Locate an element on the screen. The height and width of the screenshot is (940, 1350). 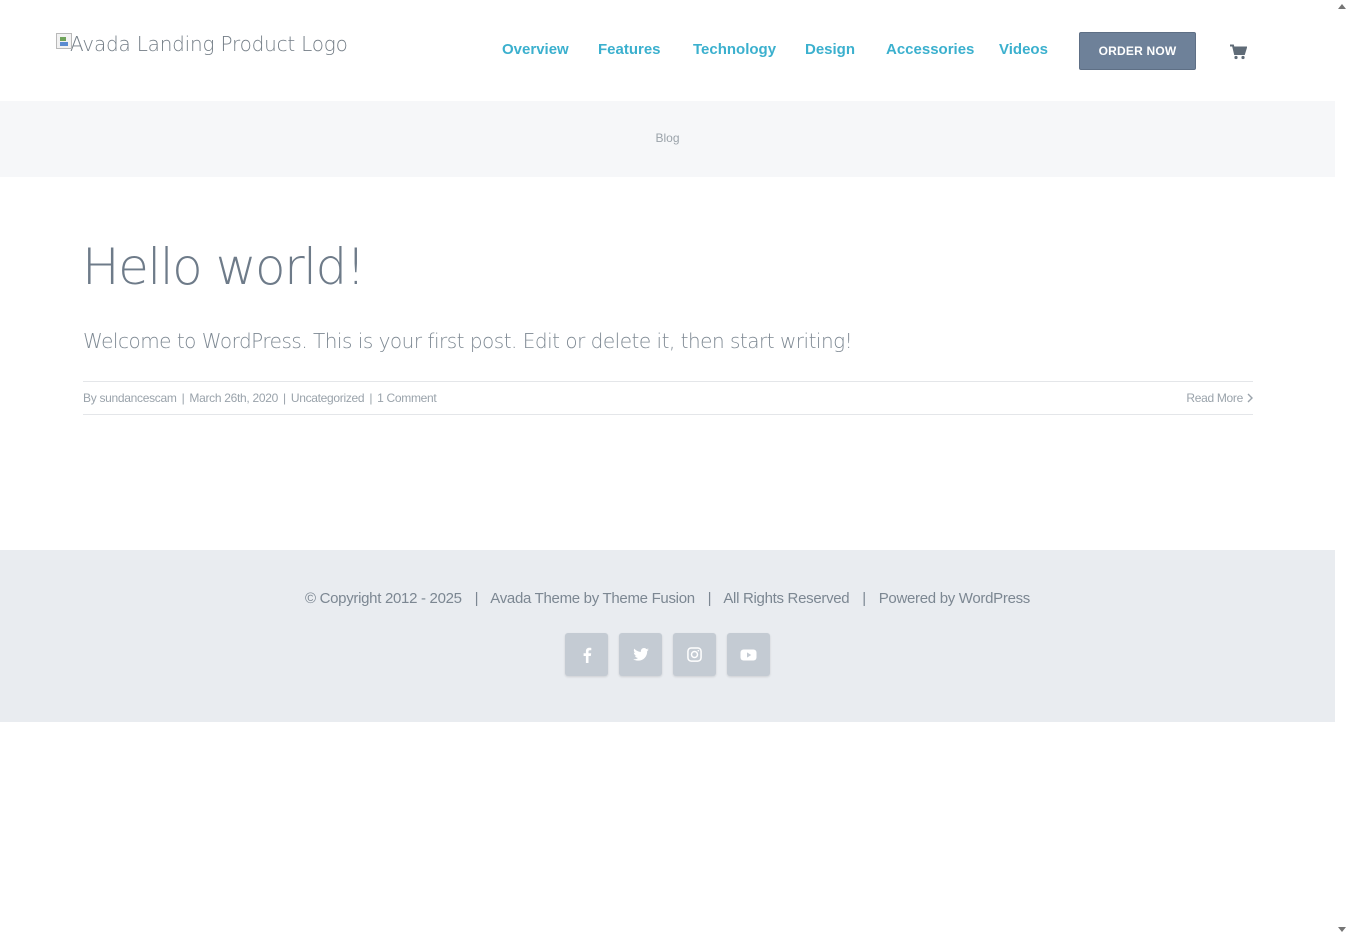
scroll-down-arrow-icon is located at coordinates (1342, 929).